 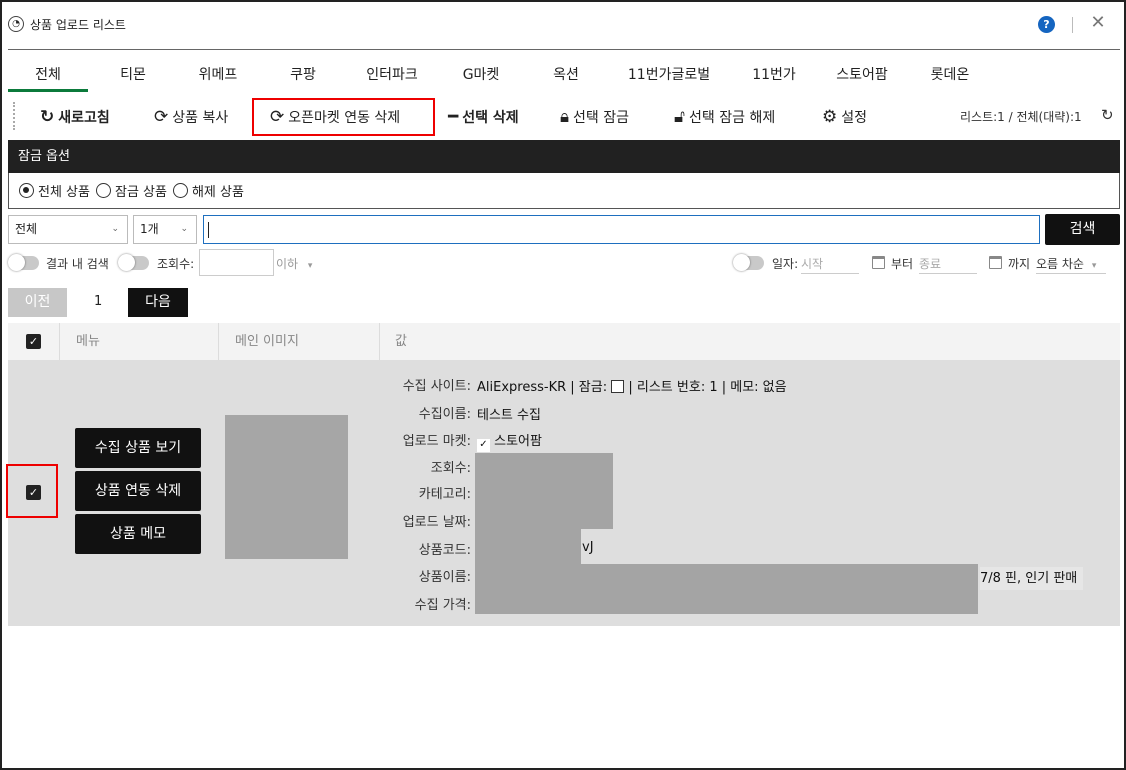 I want to click on product-unlink-button: 상품 연동 삭제, so click(x=138, y=491).